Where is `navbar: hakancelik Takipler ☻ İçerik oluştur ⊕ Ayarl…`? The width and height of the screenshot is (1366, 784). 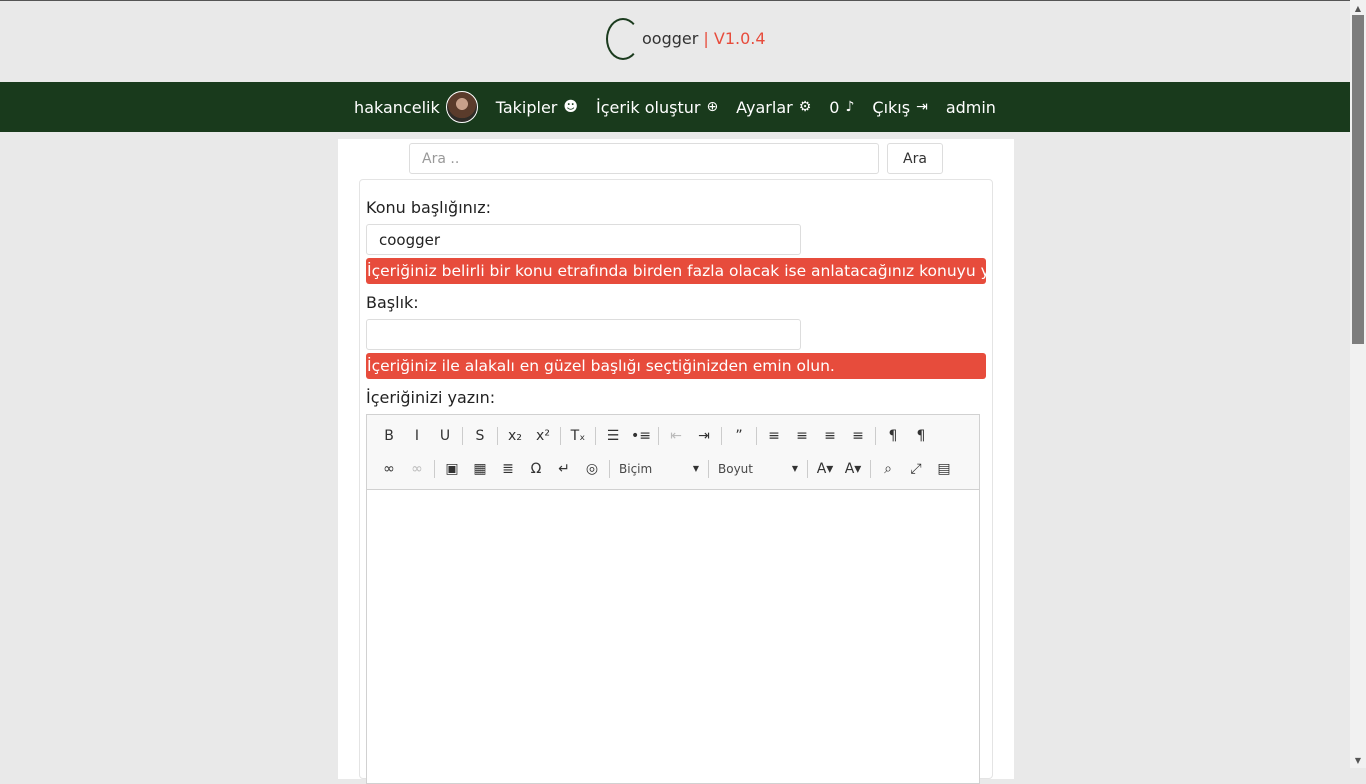 navbar: hakancelik Takipler ☻ İçerik oluştur ⊕ Ayarl… is located at coordinates (675, 107).